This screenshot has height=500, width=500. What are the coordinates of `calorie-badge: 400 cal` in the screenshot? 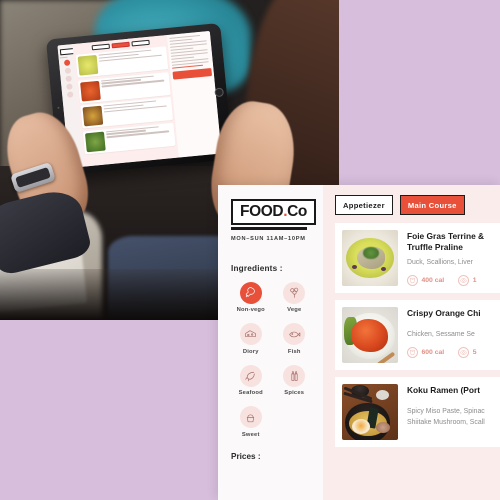 It's located at (426, 280).